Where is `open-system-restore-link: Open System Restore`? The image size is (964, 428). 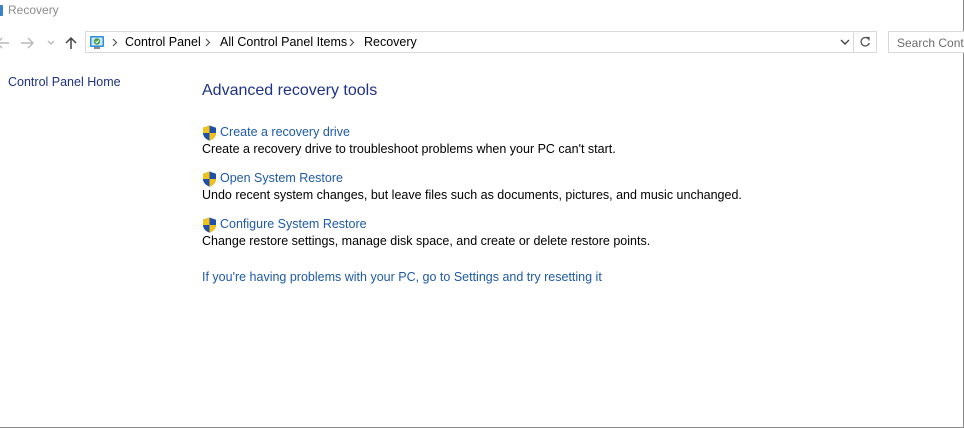 open-system-restore-link: Open System Restore is located at coordinates (281, 178).